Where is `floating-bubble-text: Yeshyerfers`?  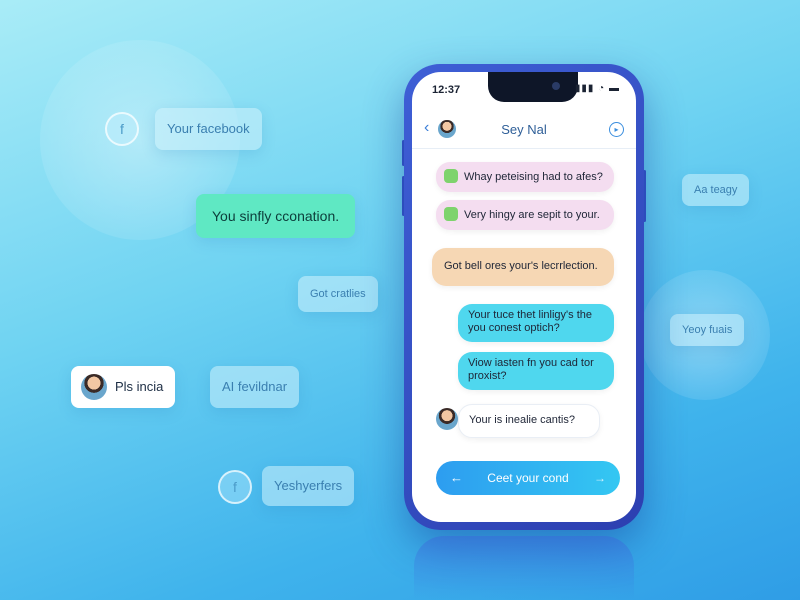
floating-bubble-text: Yeshyerfers is located at coordinates (308, 485).